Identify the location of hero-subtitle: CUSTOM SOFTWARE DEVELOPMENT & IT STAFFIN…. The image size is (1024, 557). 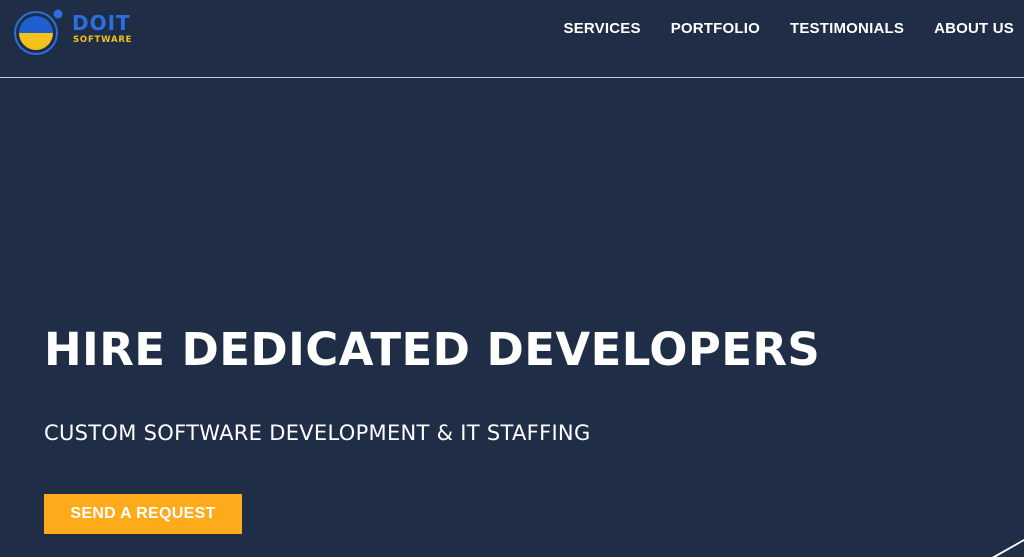
(317, 433).